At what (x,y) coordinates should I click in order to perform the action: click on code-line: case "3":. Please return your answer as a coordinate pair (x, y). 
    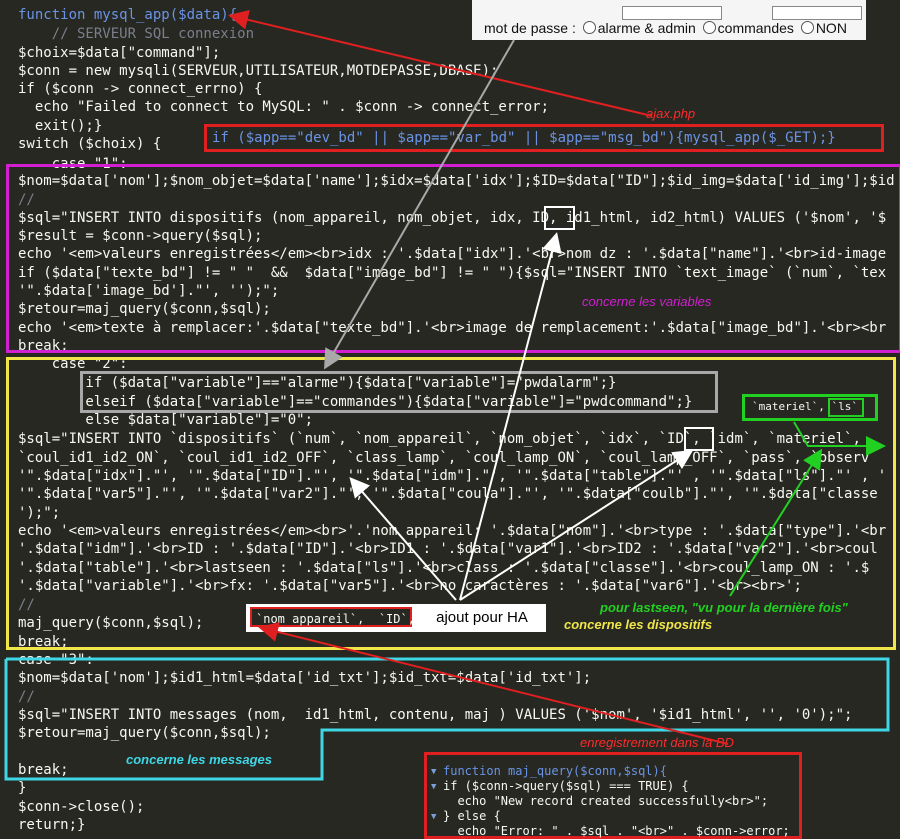
    Looking at the image, I should click on (56, 660).